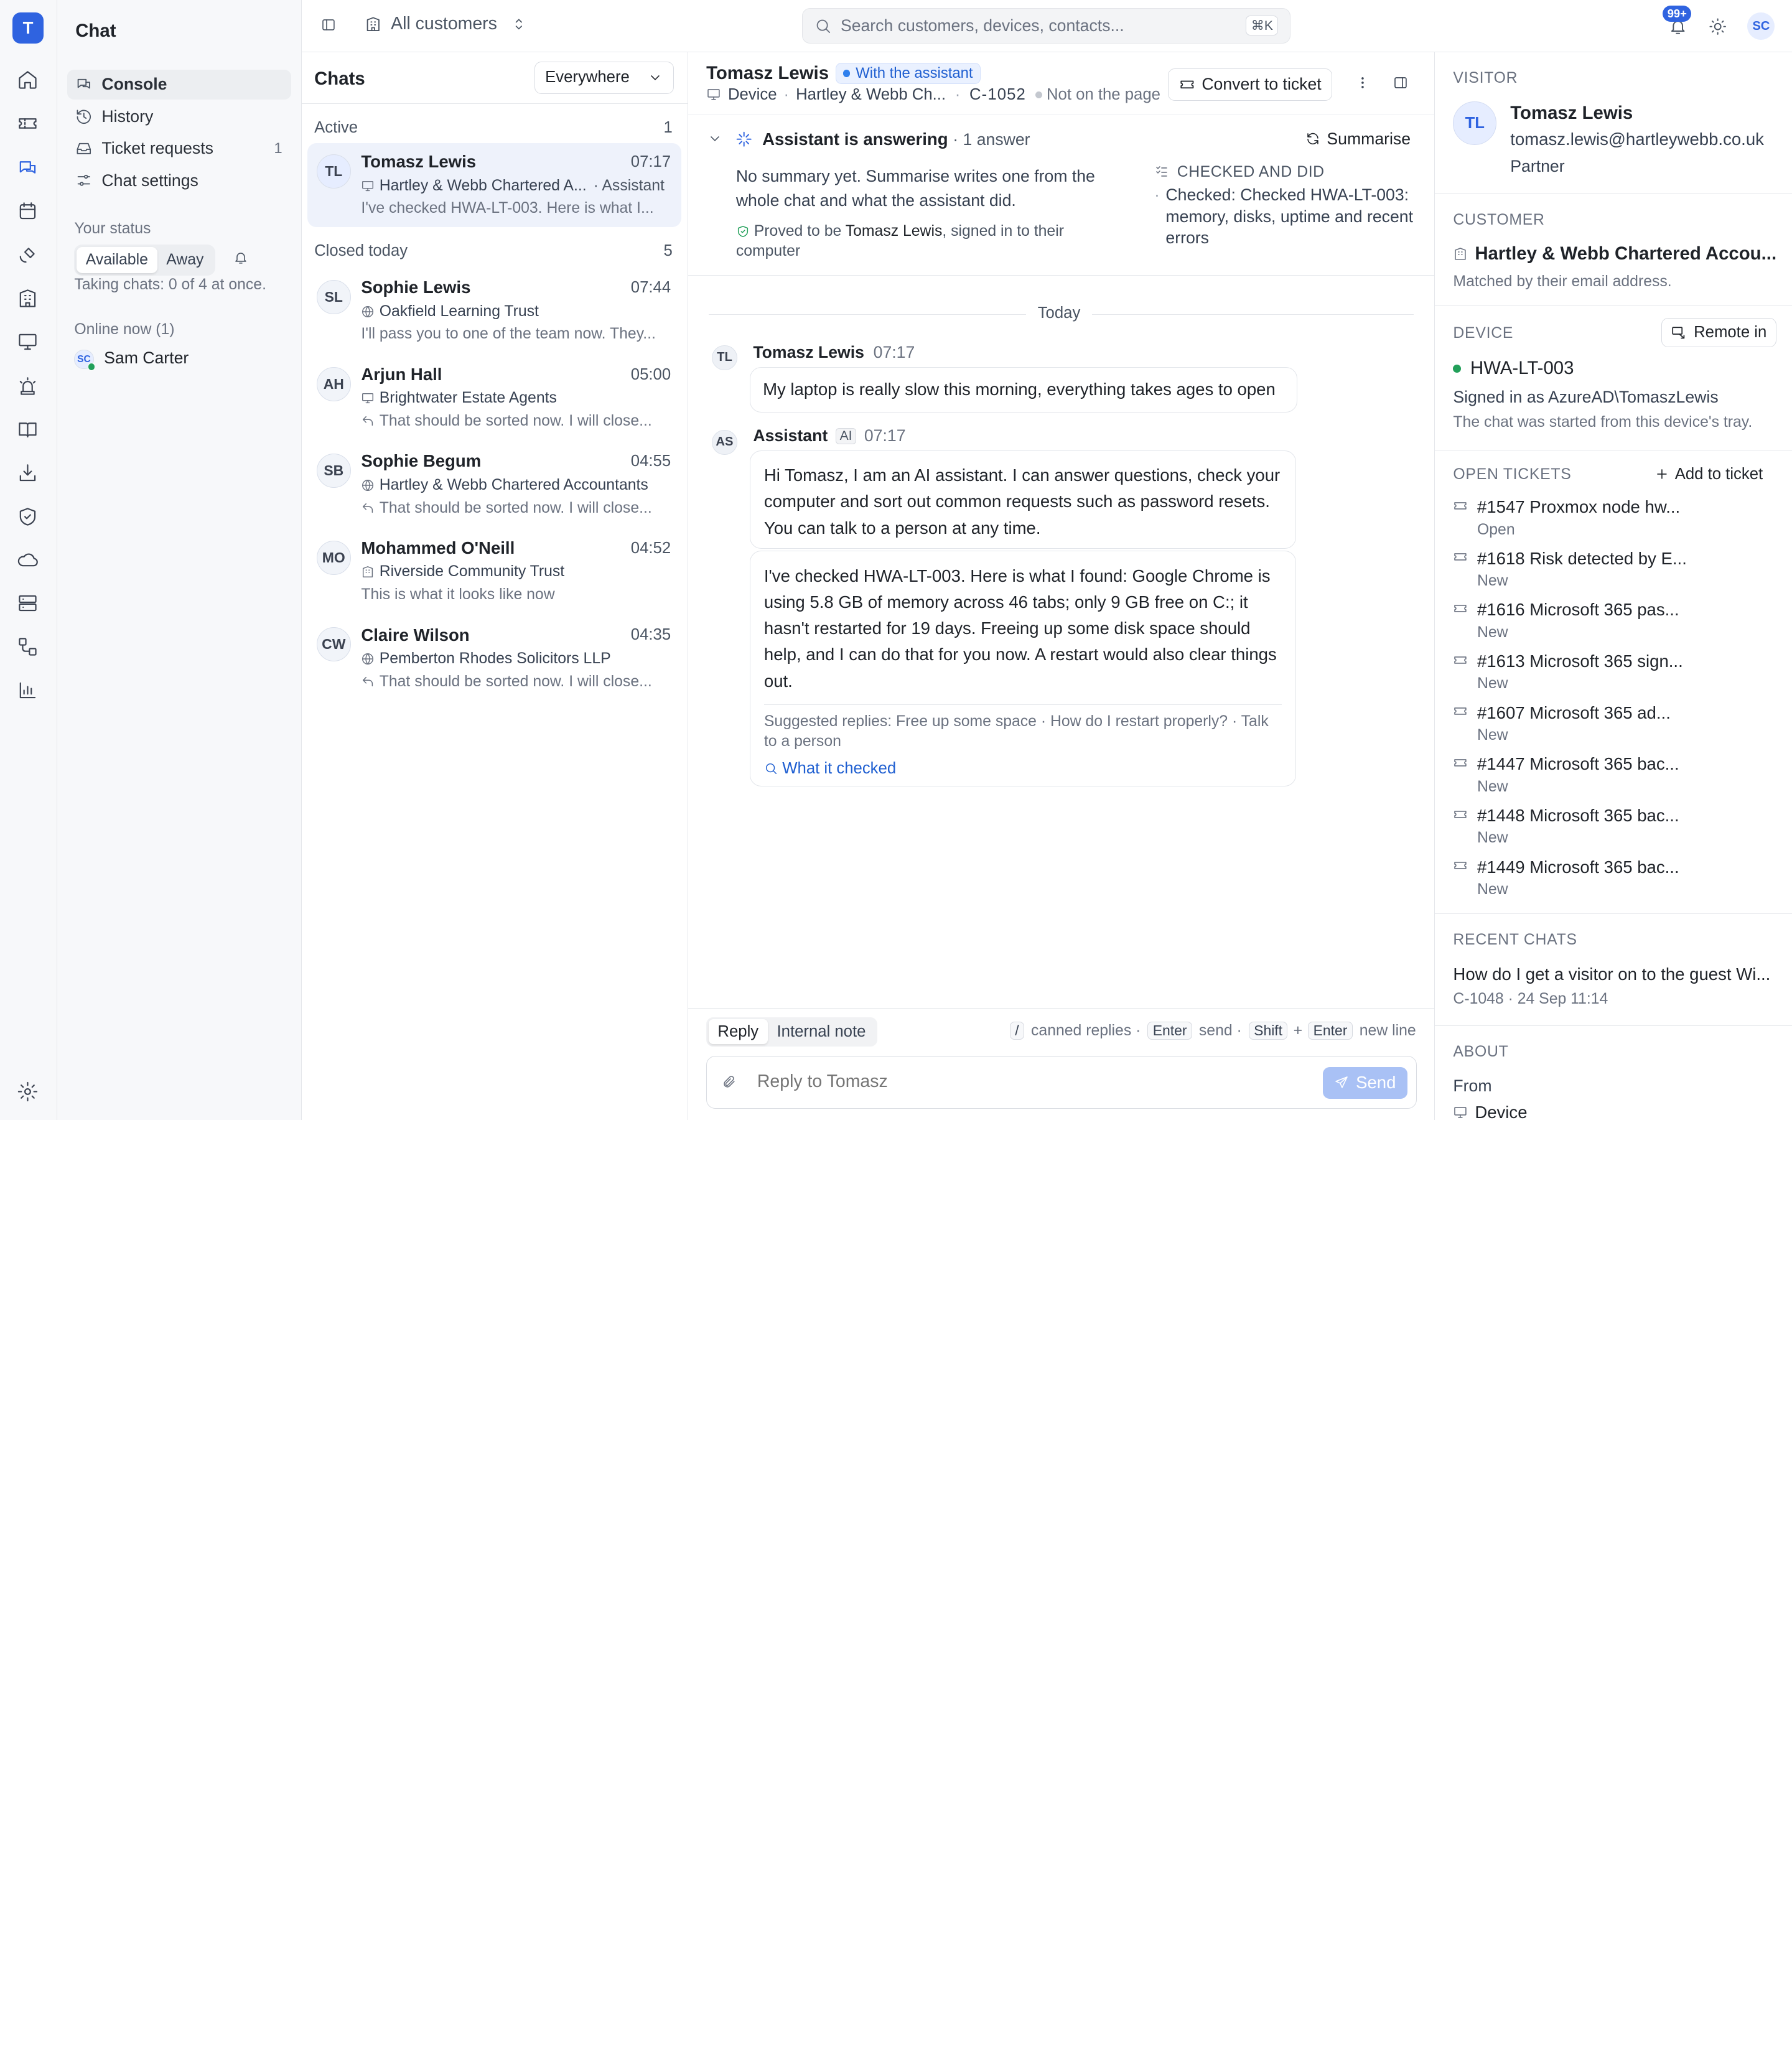  Describe the element at coordinates (117, 260) in the screenshot. I see `status-available: Available` at that location.